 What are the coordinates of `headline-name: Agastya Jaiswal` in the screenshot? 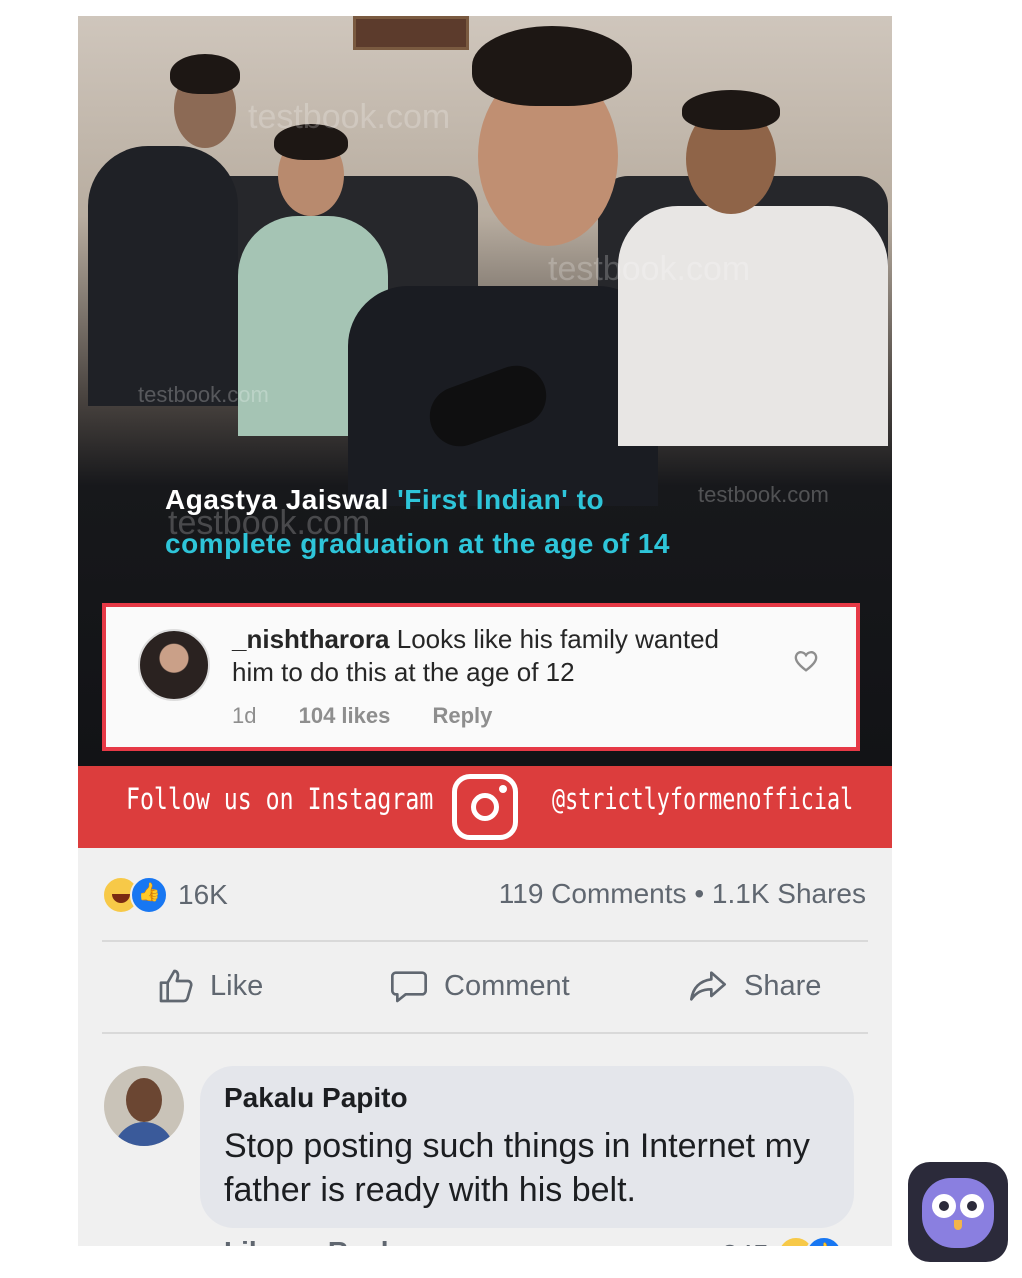 It's located at (277, 499).